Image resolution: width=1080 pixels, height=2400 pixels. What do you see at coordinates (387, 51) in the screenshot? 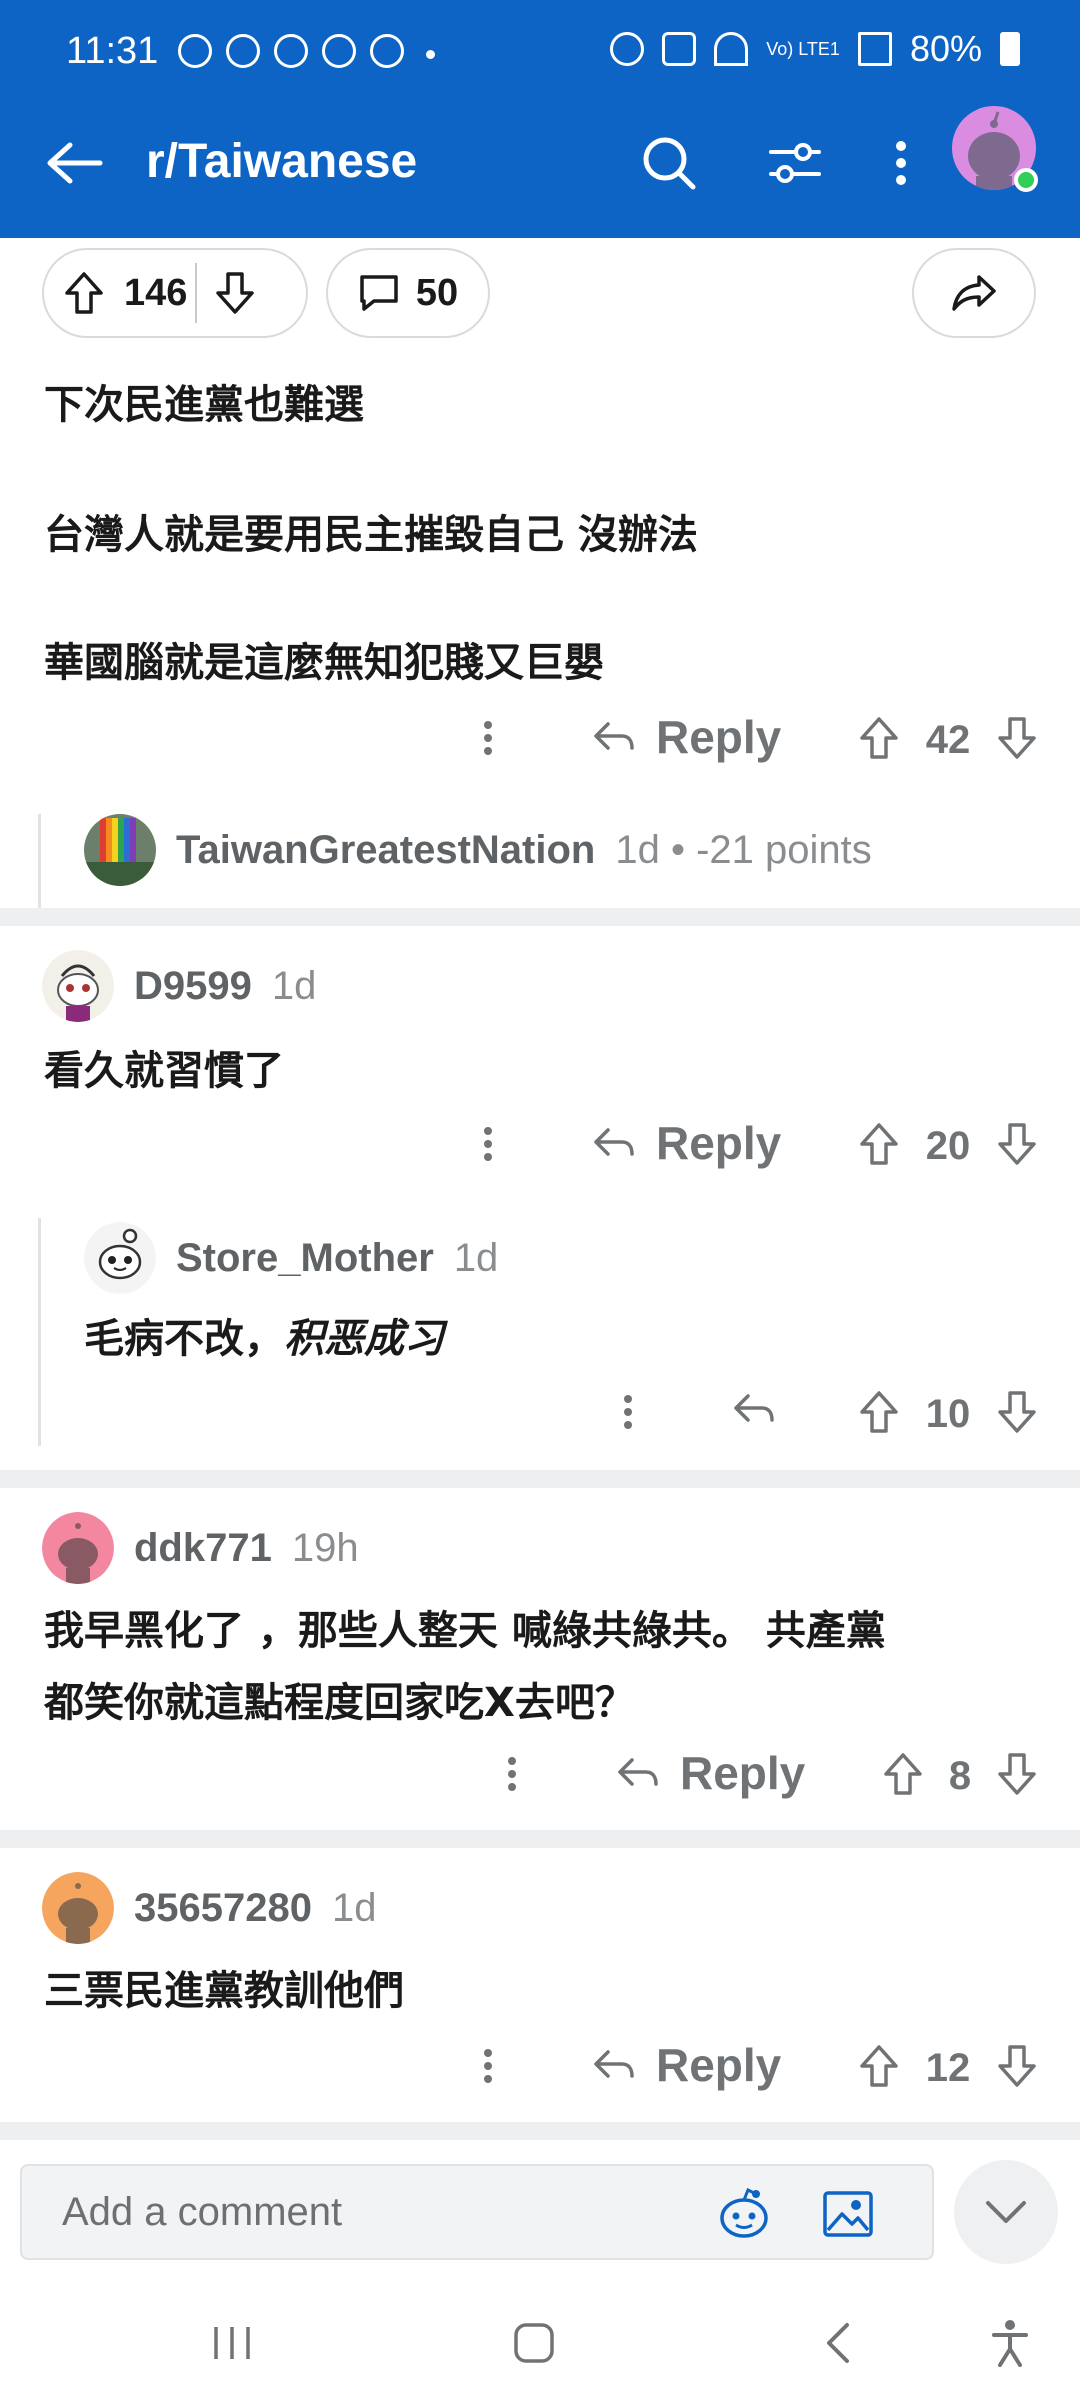
I see `facebook-icon` at bounding box center [387, 51].